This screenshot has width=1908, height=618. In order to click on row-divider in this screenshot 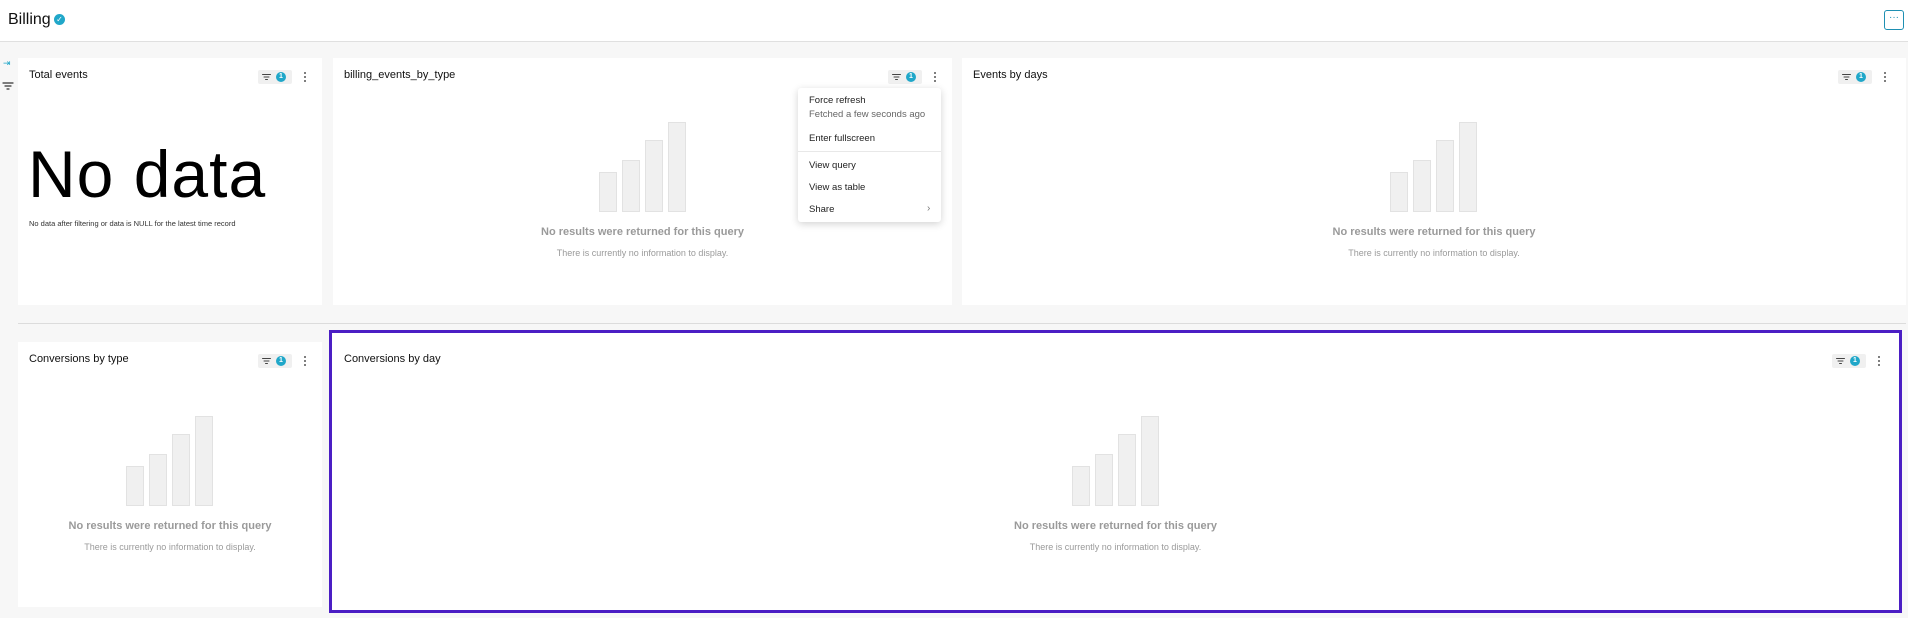, I will do `click(962, 323)`.